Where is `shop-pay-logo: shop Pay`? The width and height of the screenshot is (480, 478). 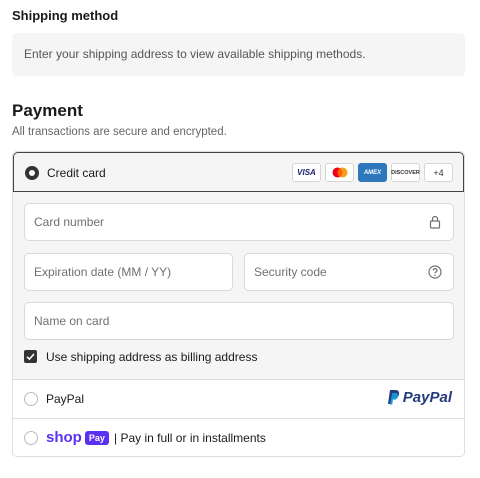 shop-pay-logo: shop Pay is located at coordinates (77, 437).